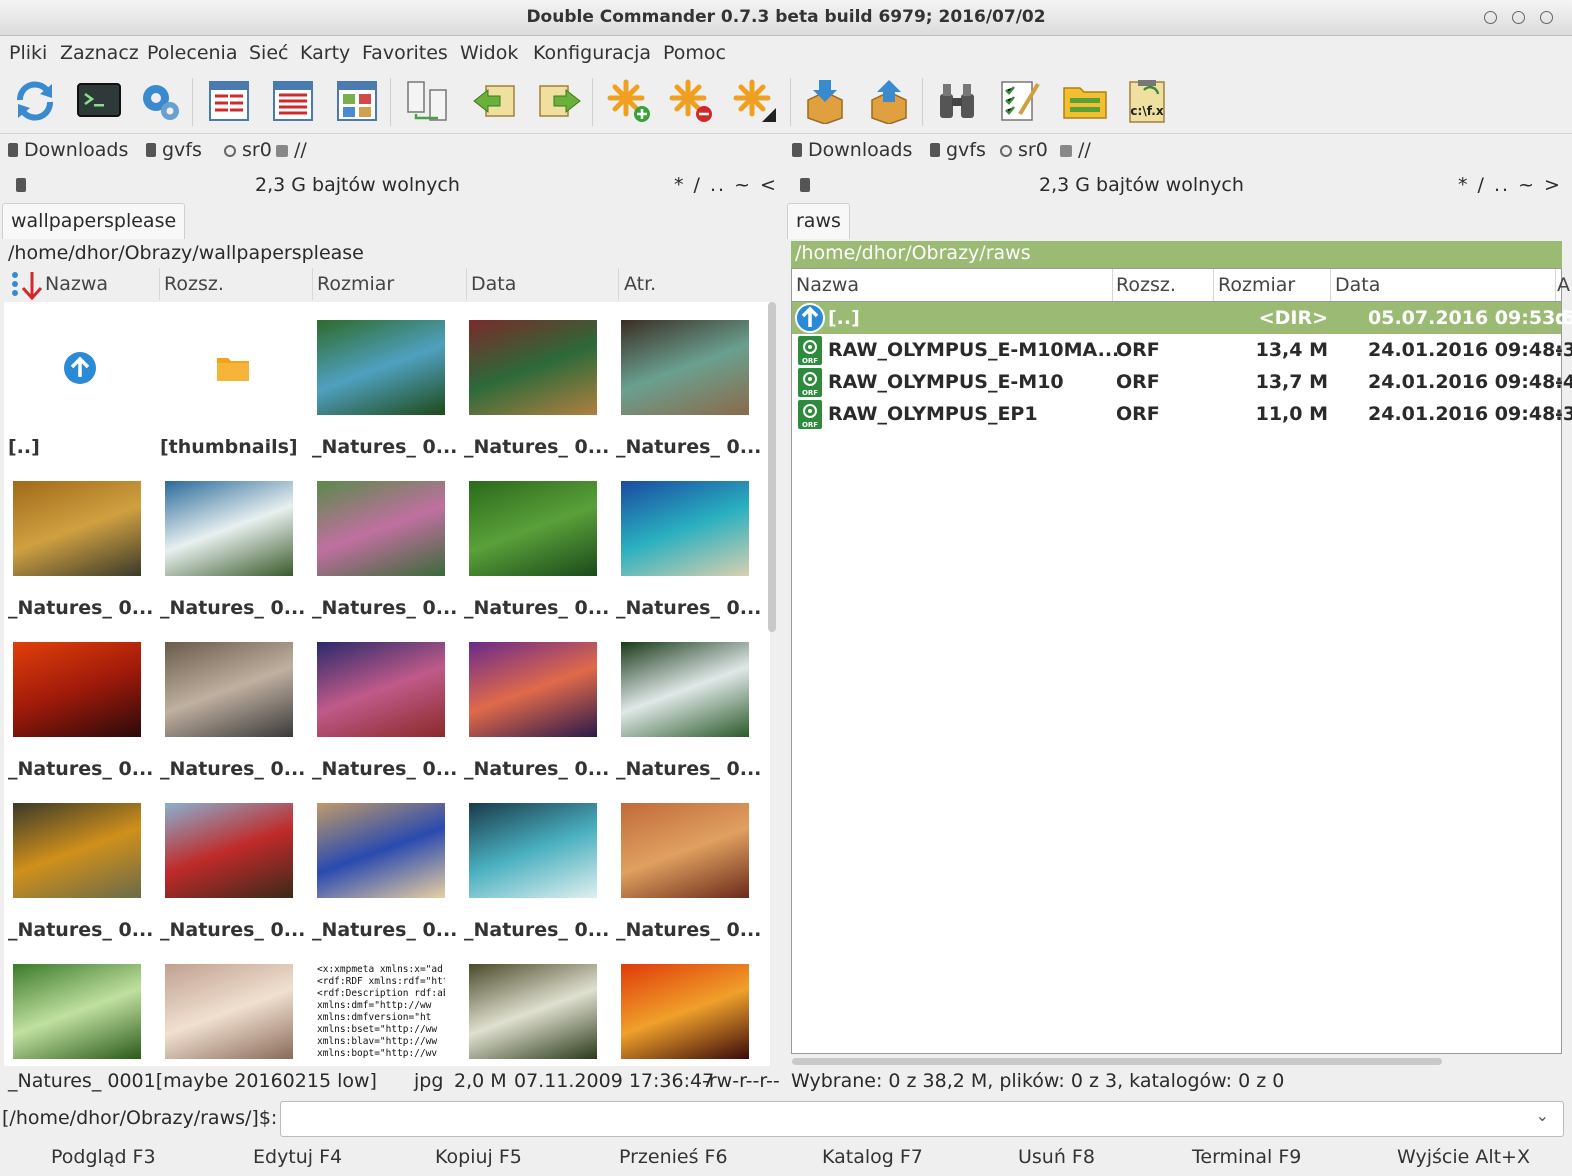 The height and width of the screenshot is (1176, 1572). Describe the element at coordinates (325, 53) in the screenshot. I see `menu-karty: Karty` at that location.